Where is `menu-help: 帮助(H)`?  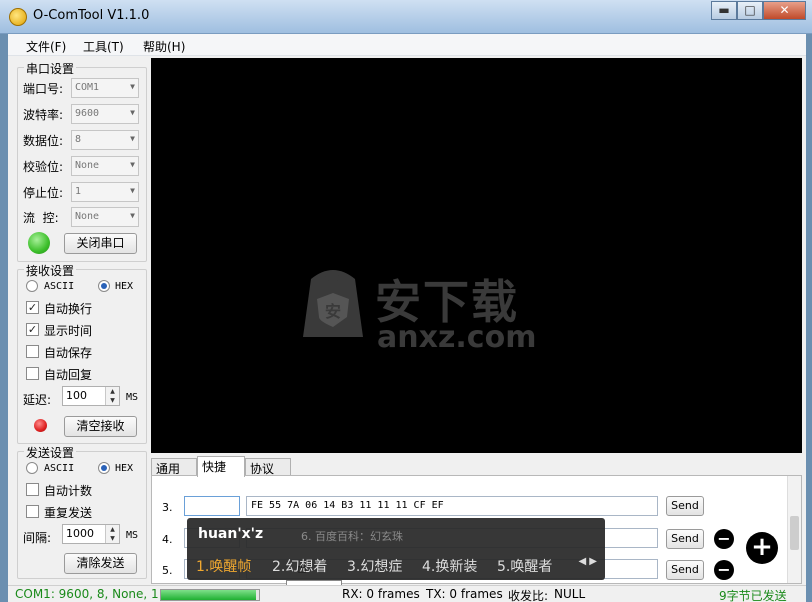
menu-help: 帮助(H) is located at coordinates (164, 46).